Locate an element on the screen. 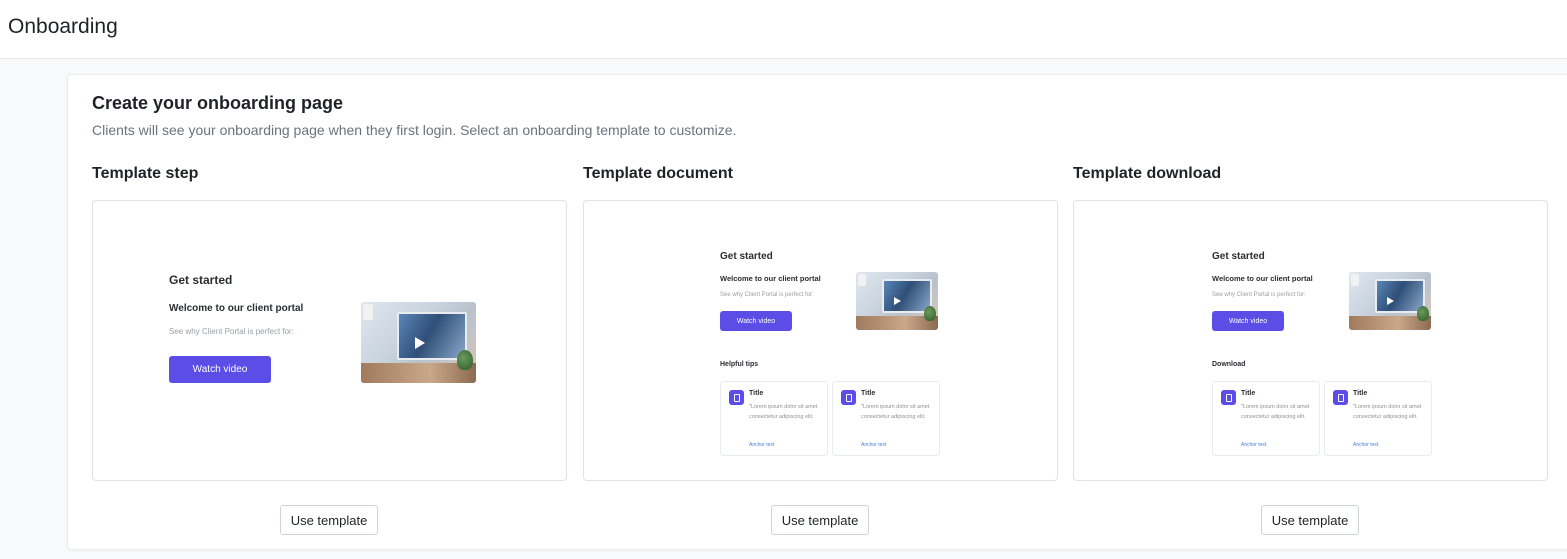 The height and width of the screenshot is (559, 1567). use-template-download-button: Use template is located at coordinates (1310, 520).